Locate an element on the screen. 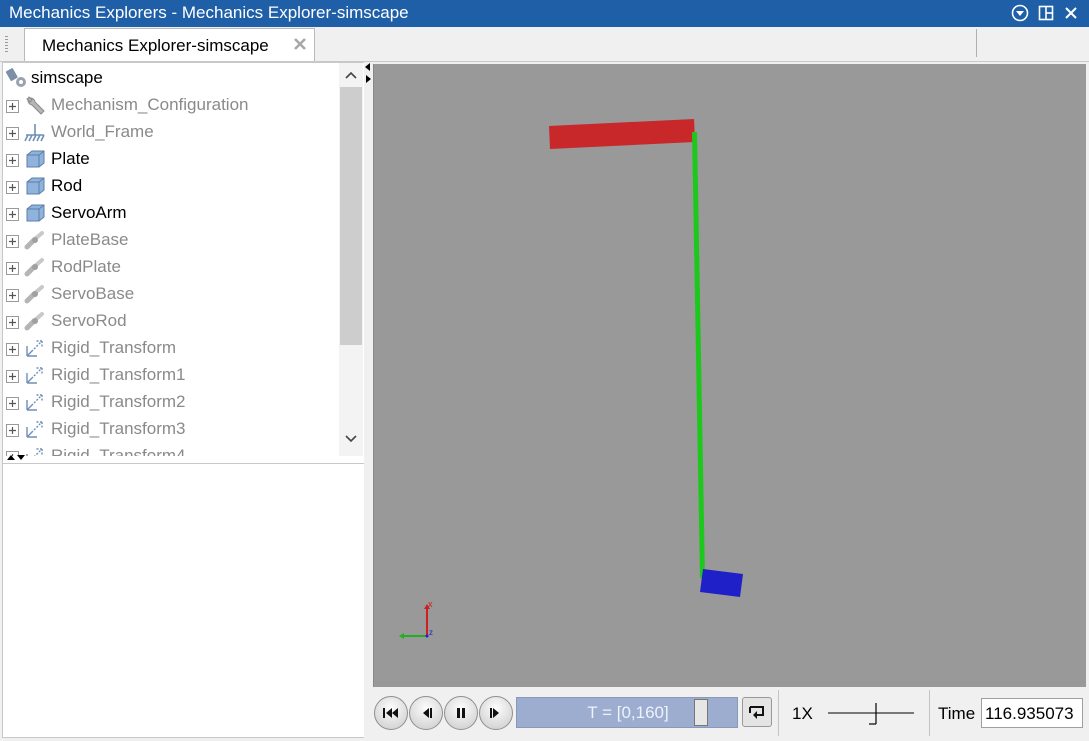 Image resolution: width=1089 pixels, height=741 pixels. scrollbar-thumb is located at coordinates (351, 216).